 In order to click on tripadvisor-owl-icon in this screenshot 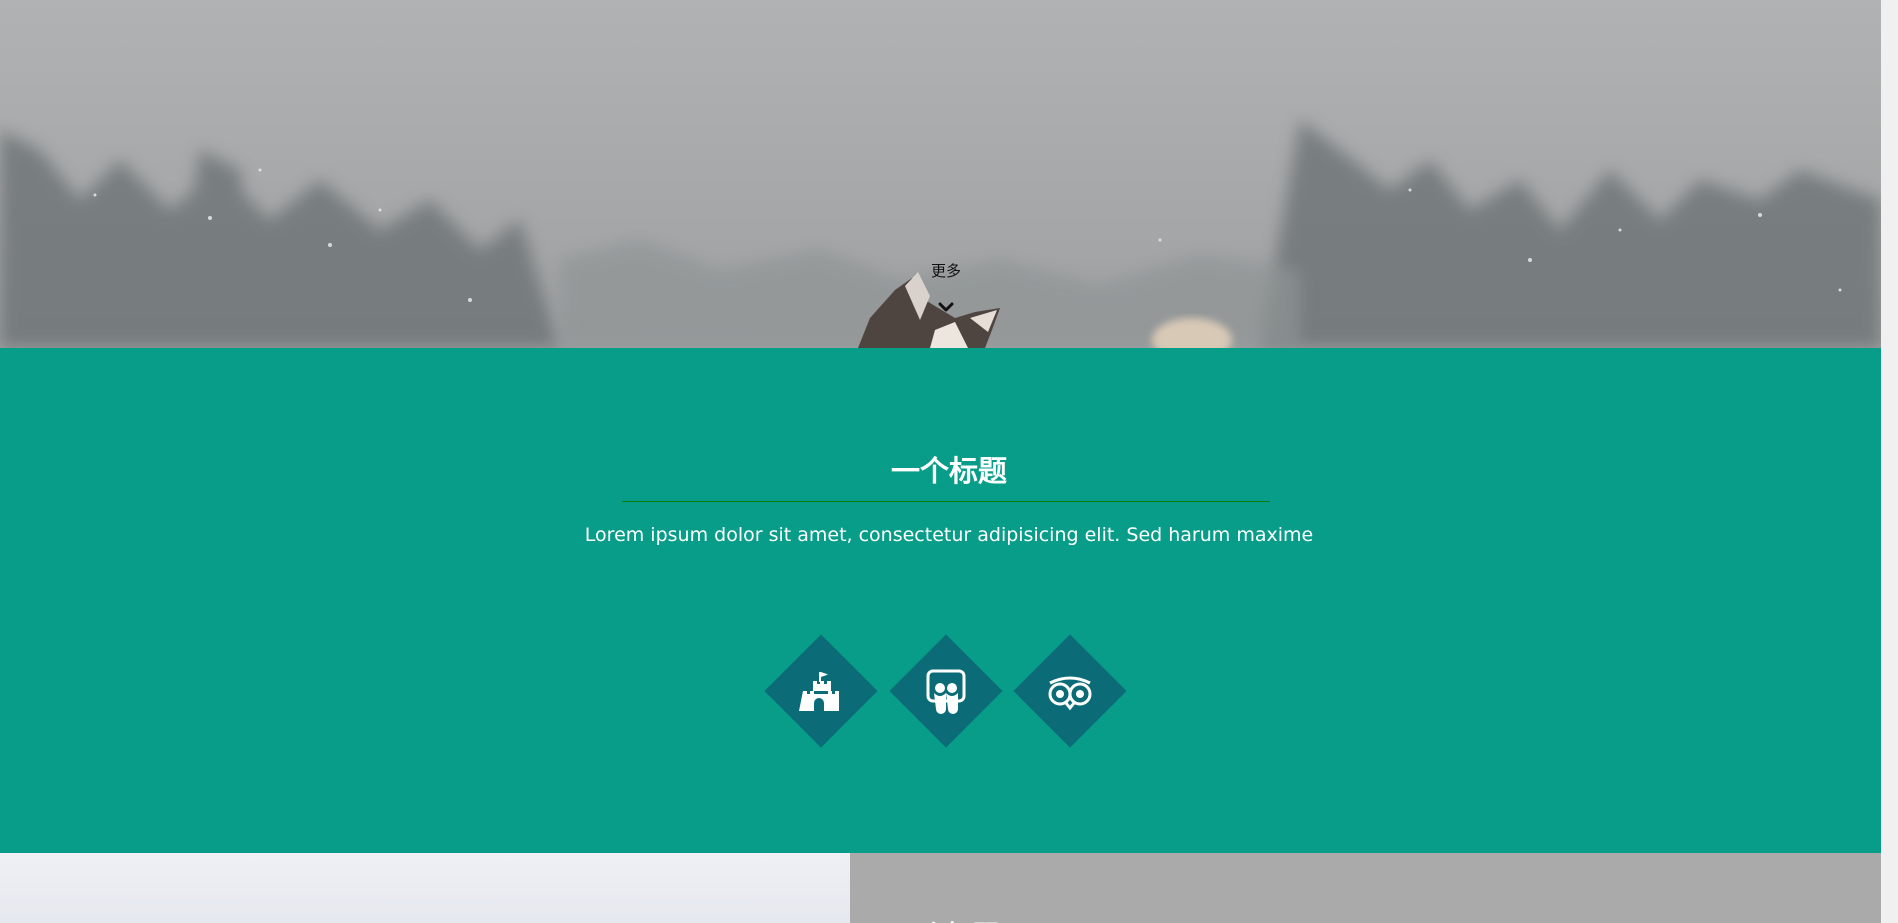, I will do `click(1070, 693)`.